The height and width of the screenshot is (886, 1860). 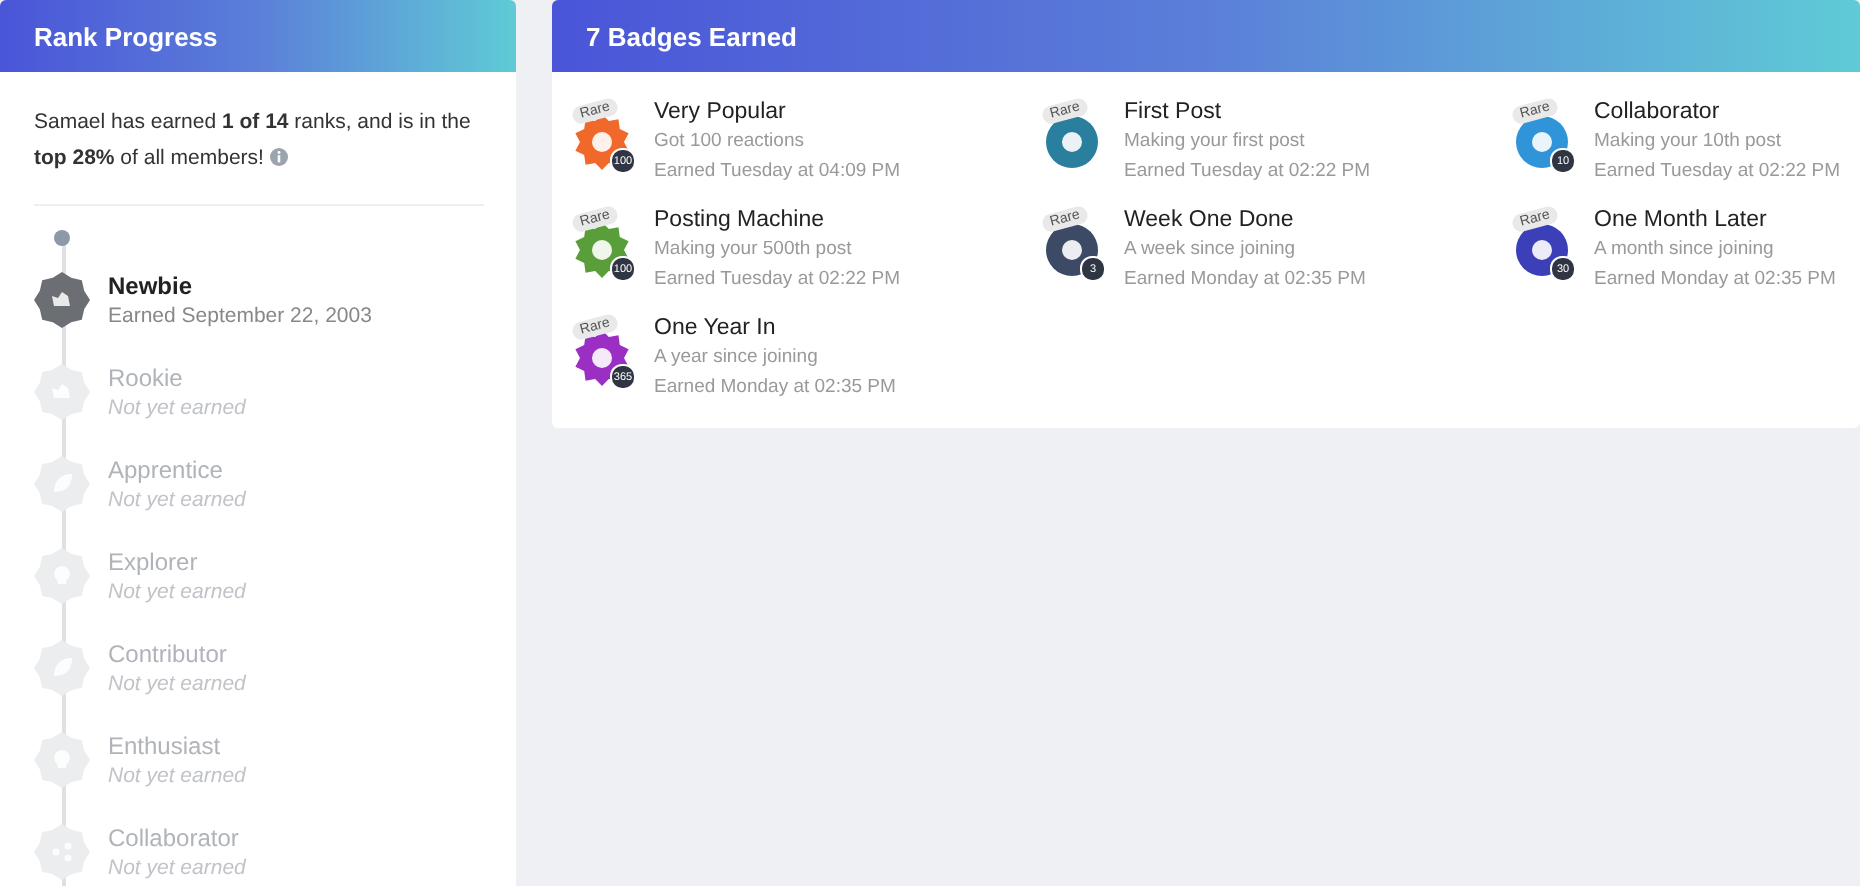 What do you see at coordinates (1688, 141) in the screenshot?
I see `badge-description: Making your 10th post` at bounding box center [1688, 141].